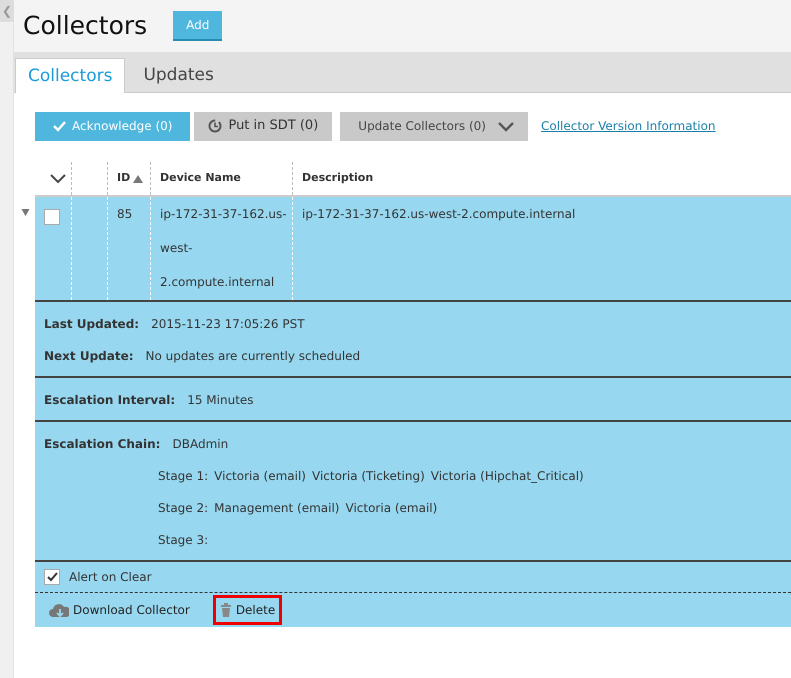 The height and width of the screenshot is (678, 791). What do you see at coordinates (628, 126) in the screenshot?
I see `version-info-link: Collector Version Information` at bounding box center [628, 126].